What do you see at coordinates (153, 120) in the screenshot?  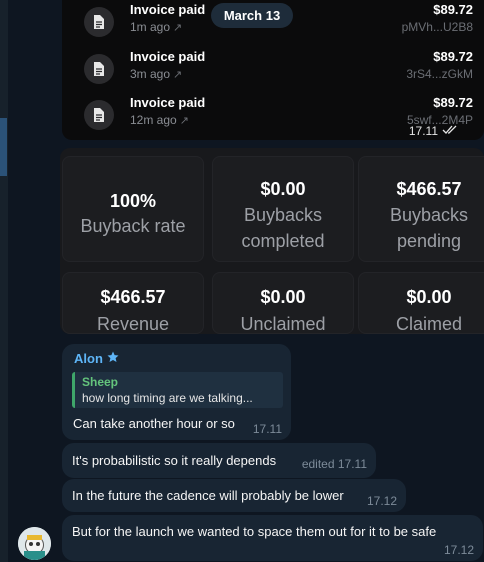 I see `invoice-time-text: 12m ago` at bounding box center [153, 120].